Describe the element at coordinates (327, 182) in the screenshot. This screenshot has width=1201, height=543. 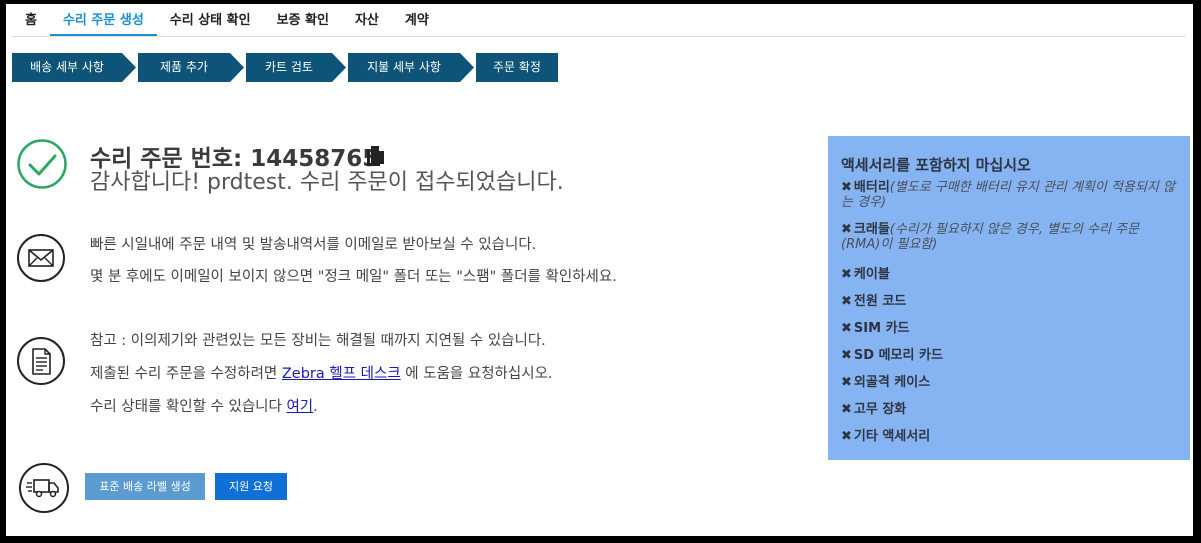
I see `thank-you-message: 감사합니다! prdtest. 수리 주문이 접수되었습니다.` at that location.